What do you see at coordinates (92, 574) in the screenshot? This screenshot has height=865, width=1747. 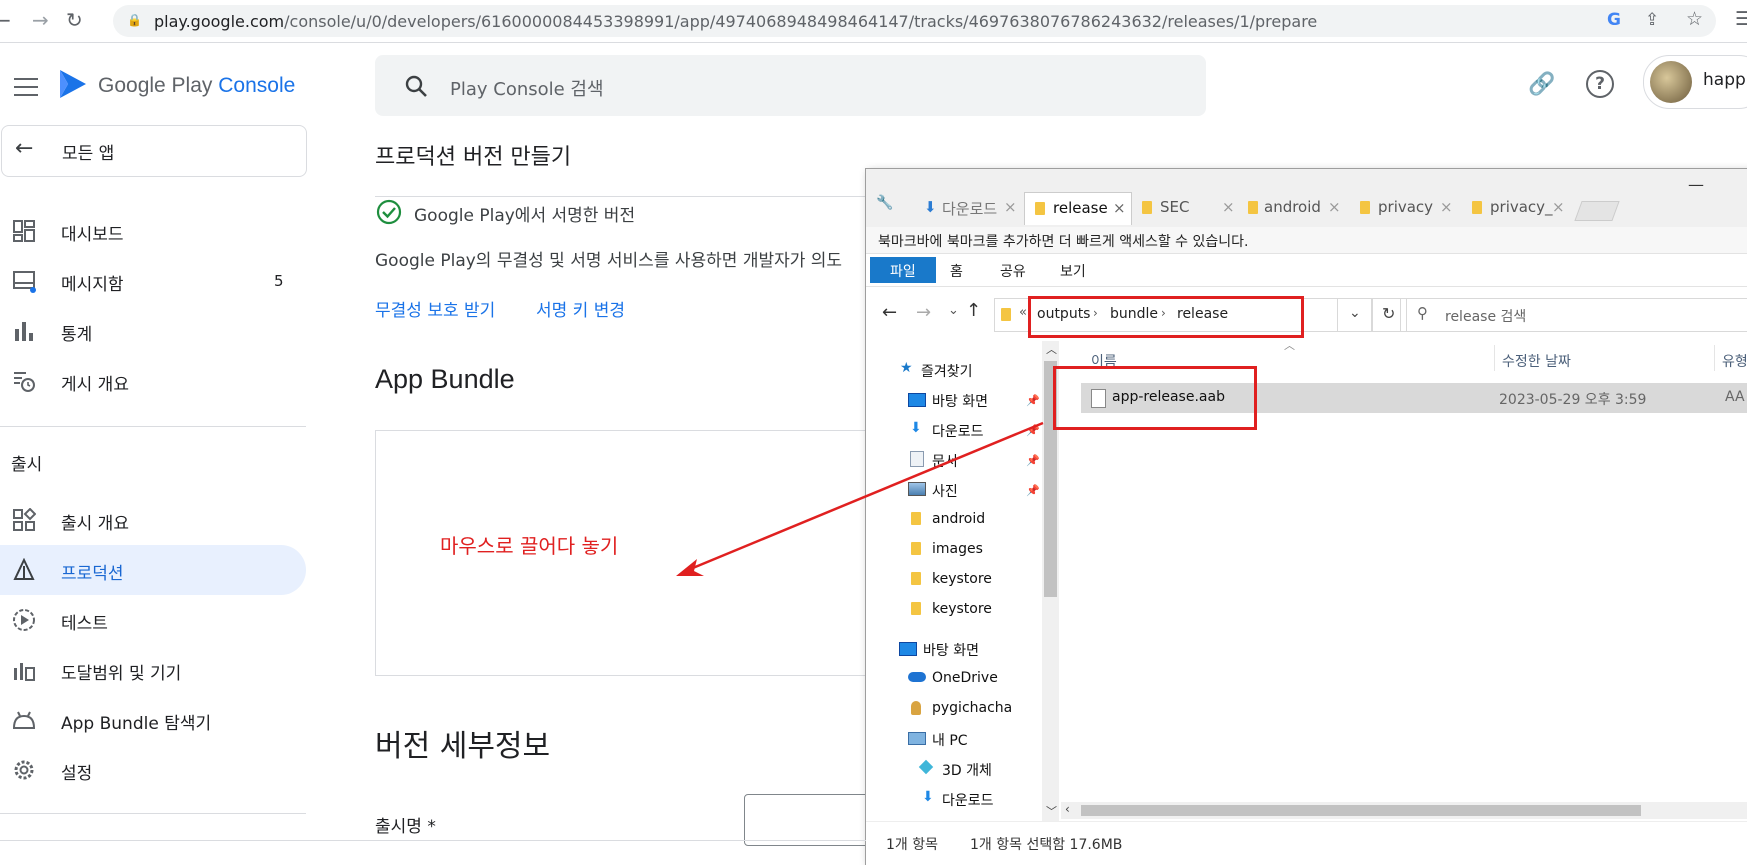 I see `sidebar-item-label: 프로덕션` at bounding box center [92, 574].